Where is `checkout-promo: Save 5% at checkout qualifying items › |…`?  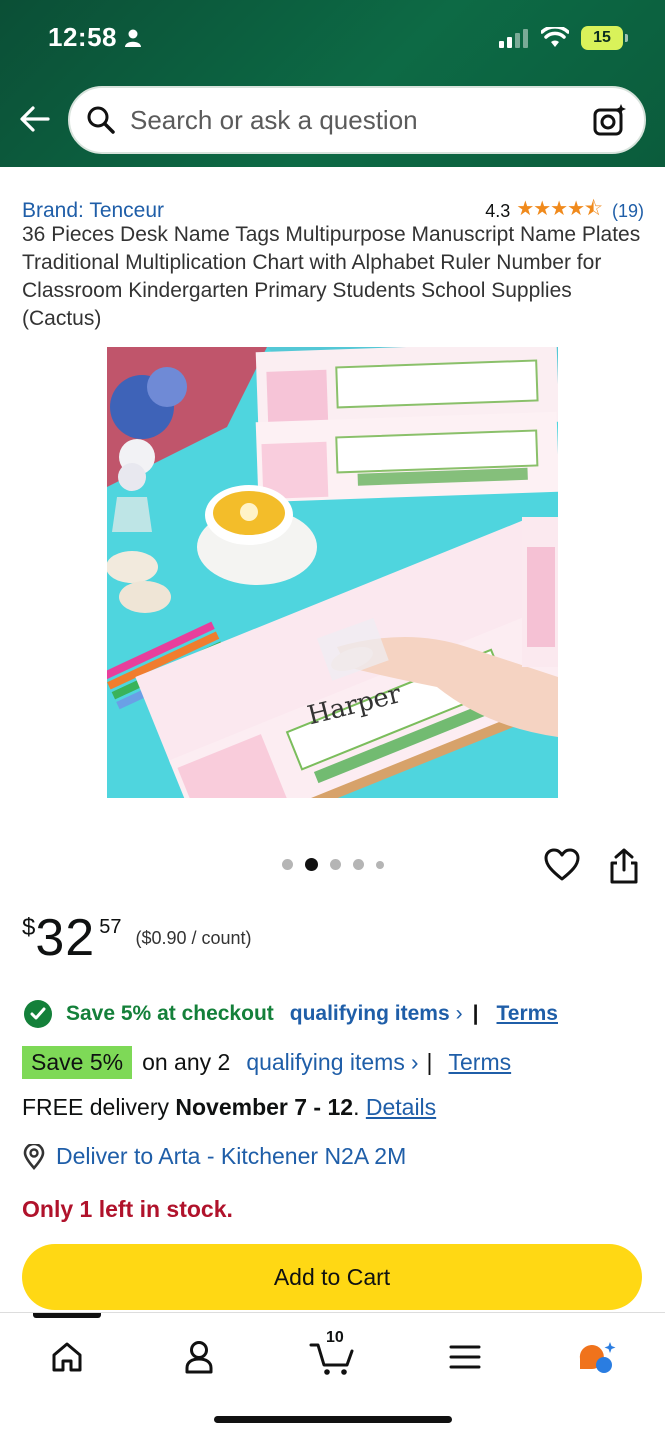
checkout-promo: Save 5% at checkout qualifying items › |… is located at coordinates (291, 1014).